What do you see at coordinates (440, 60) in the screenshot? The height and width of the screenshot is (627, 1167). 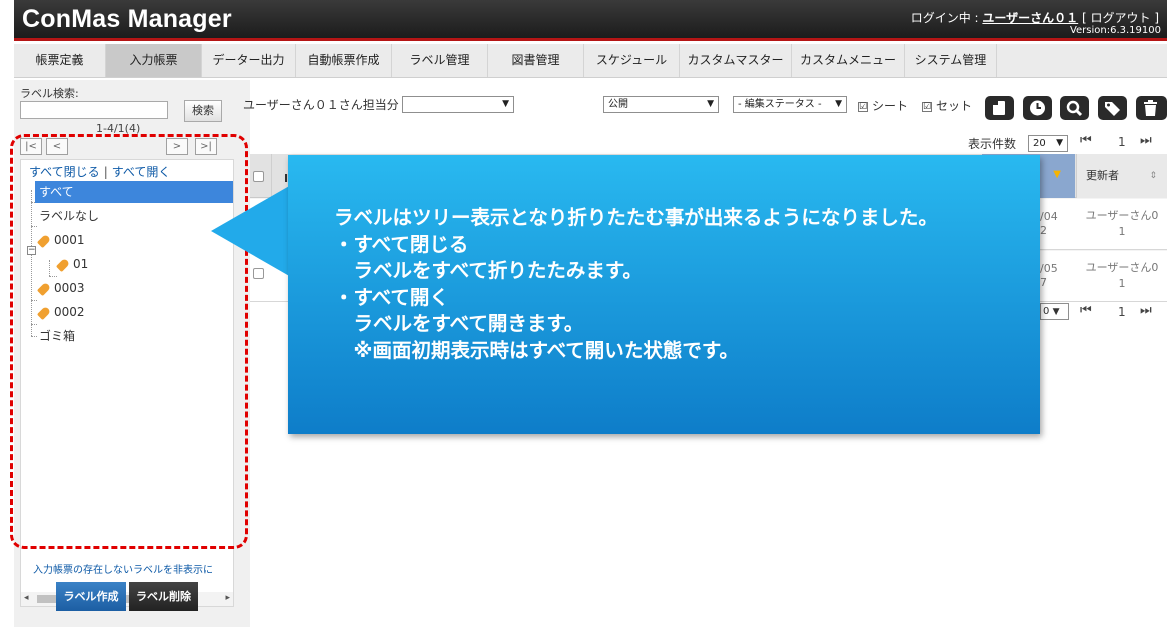 I see `tab-label-management: ラベル管理` at bounding box center [440, 60].